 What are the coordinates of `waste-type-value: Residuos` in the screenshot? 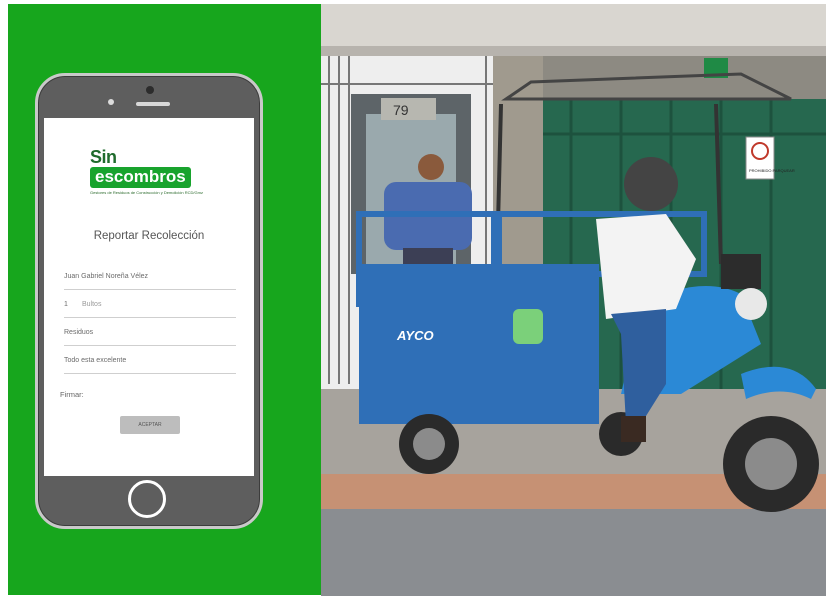 It's located at (79, 332).